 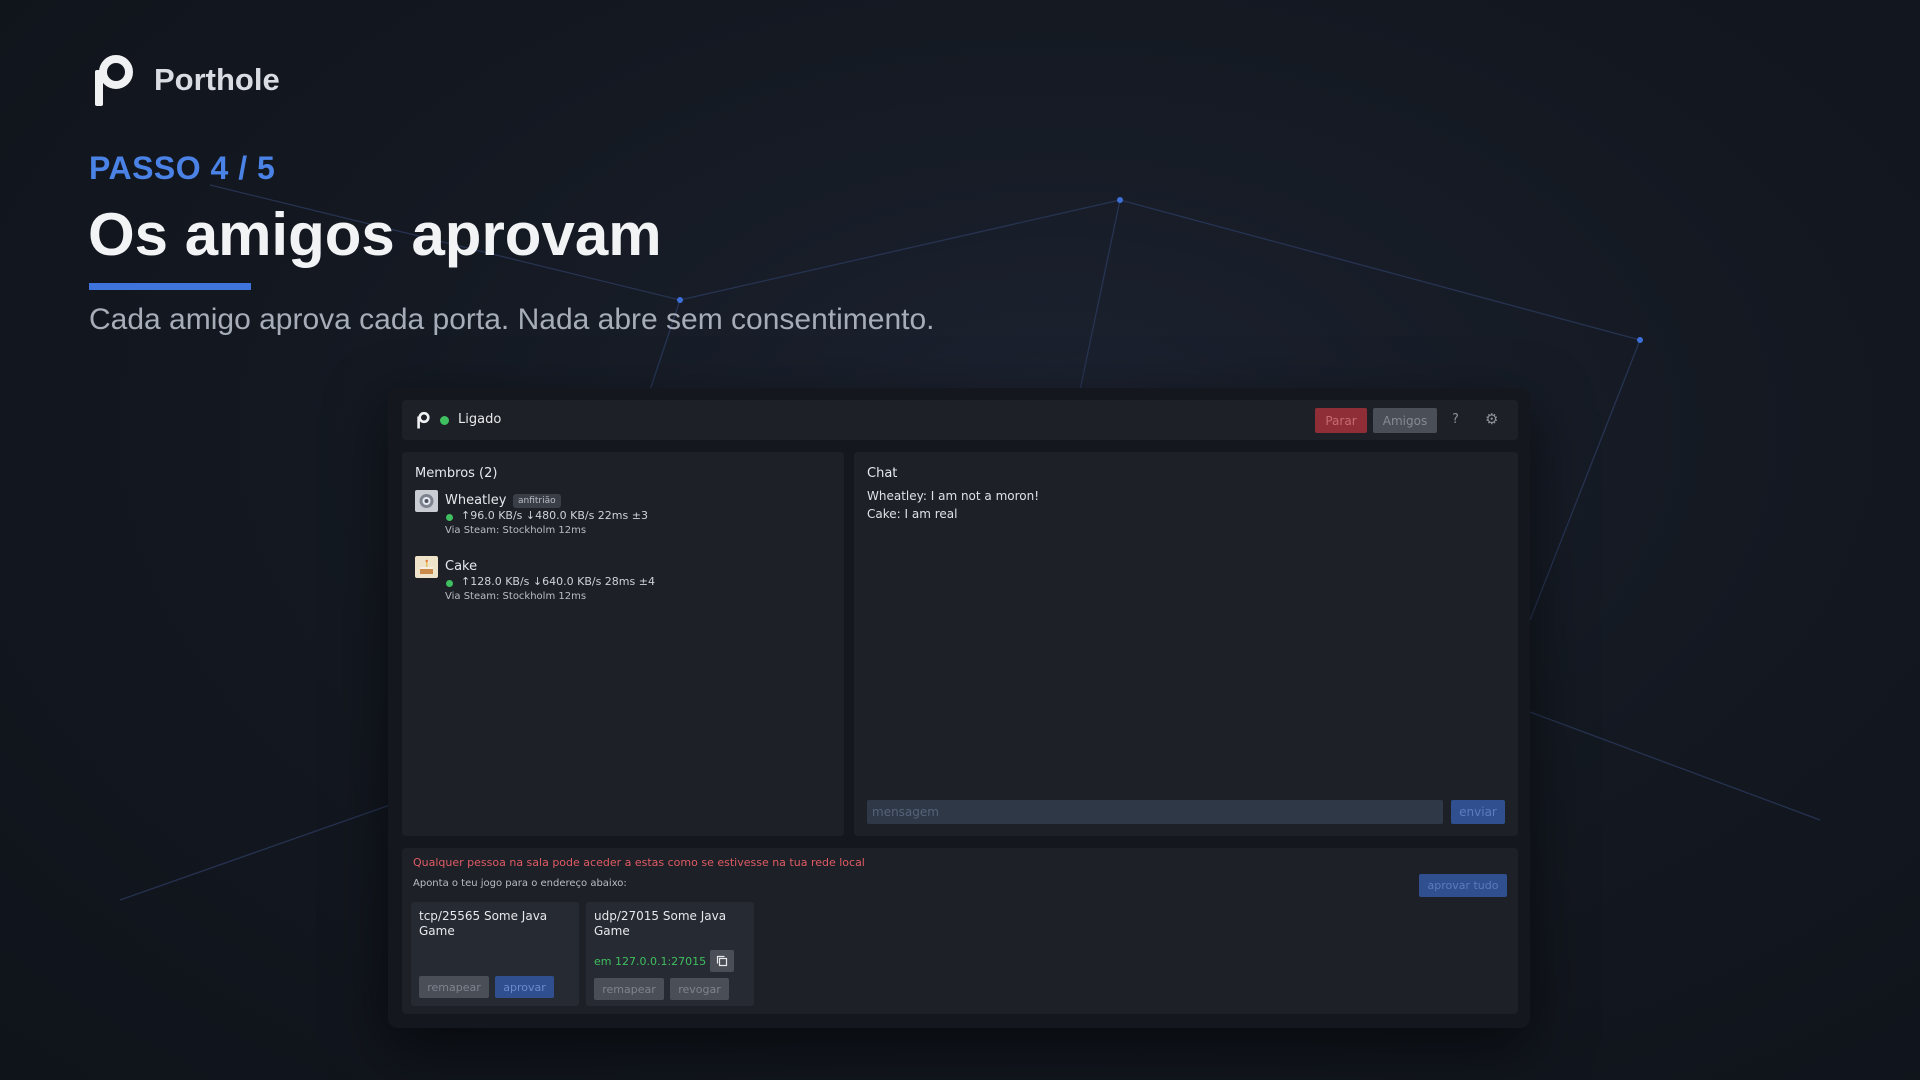 I want to click on brand-header: Porthole, so click(x=186, y=80).